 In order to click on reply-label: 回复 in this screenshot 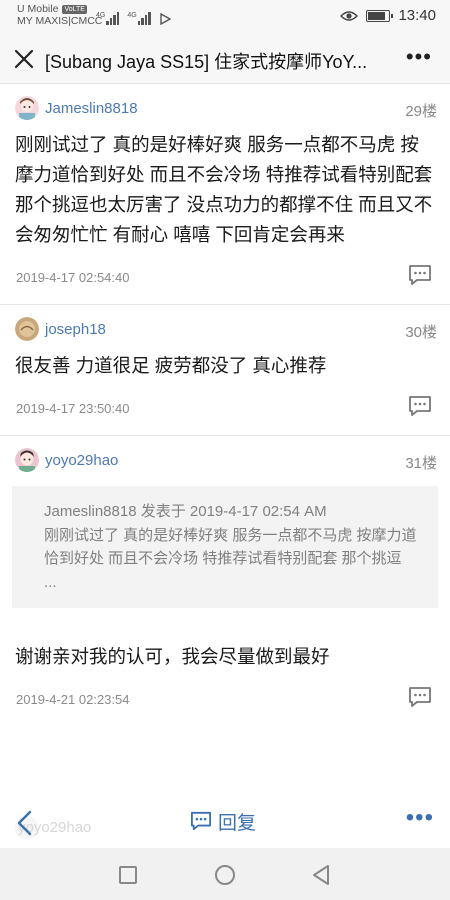, I will do `click(237, 823)`.